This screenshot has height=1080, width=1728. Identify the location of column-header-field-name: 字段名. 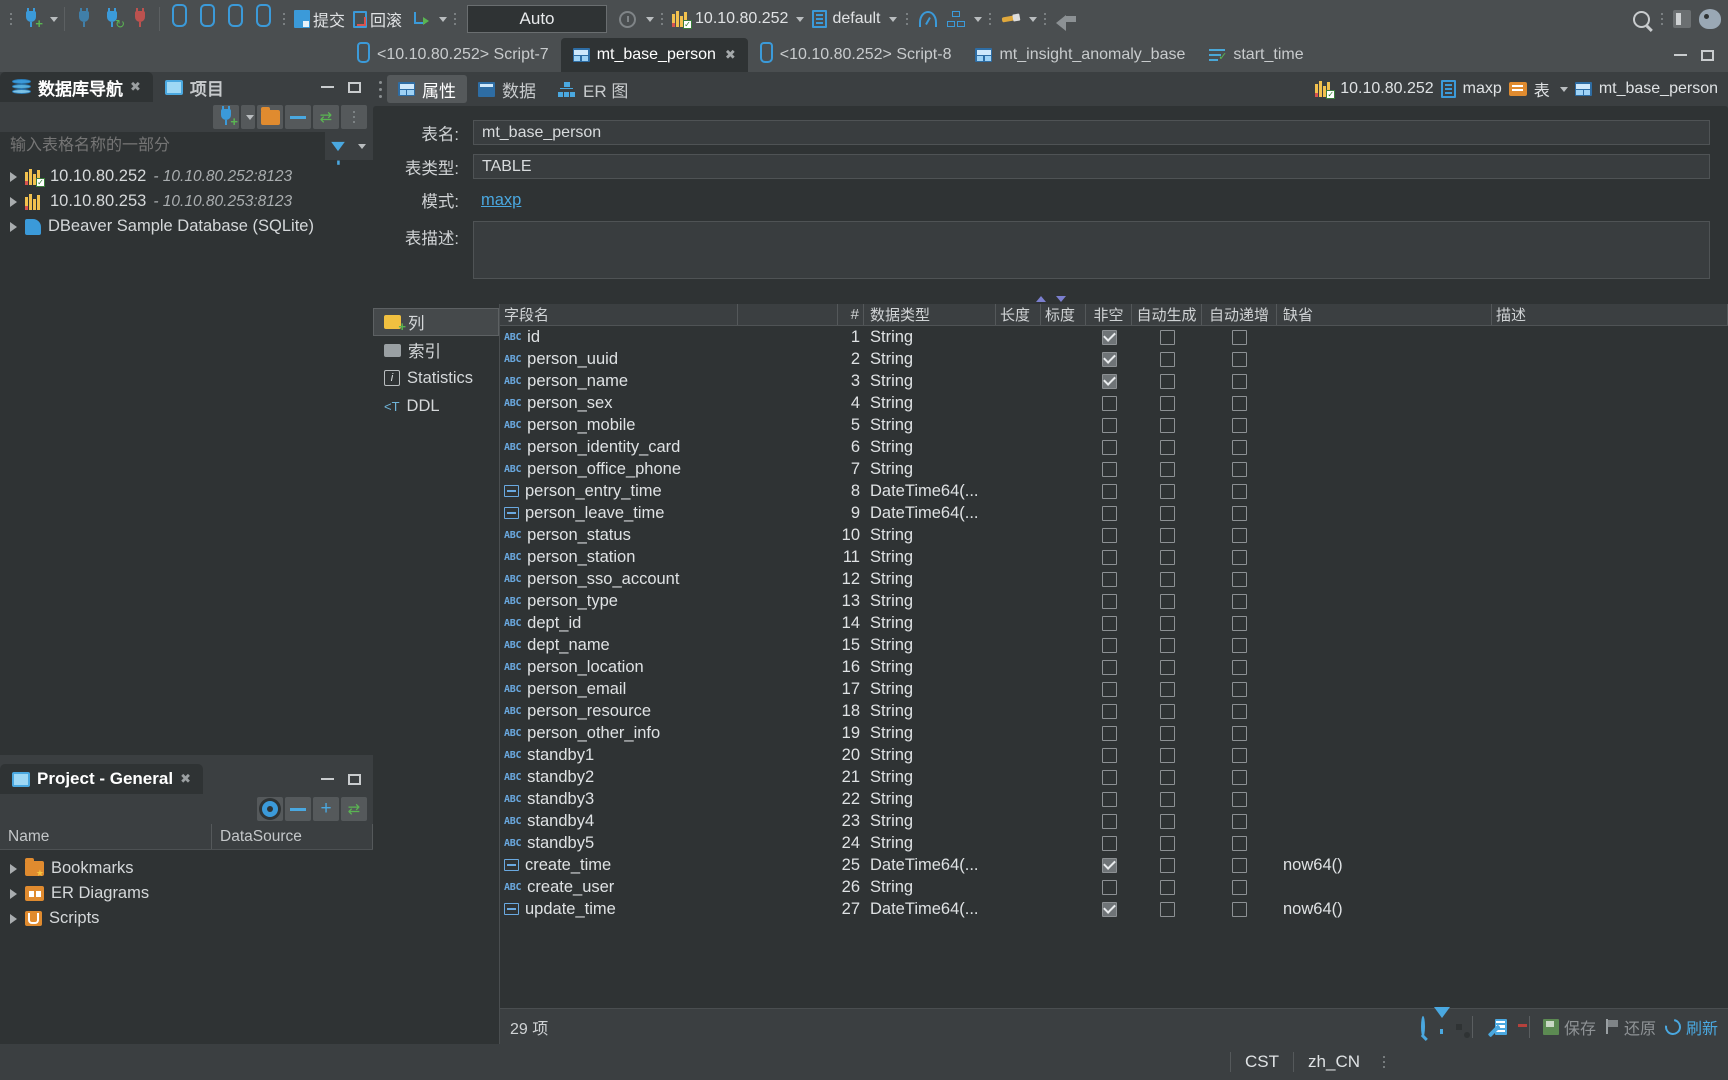
(619, 314).